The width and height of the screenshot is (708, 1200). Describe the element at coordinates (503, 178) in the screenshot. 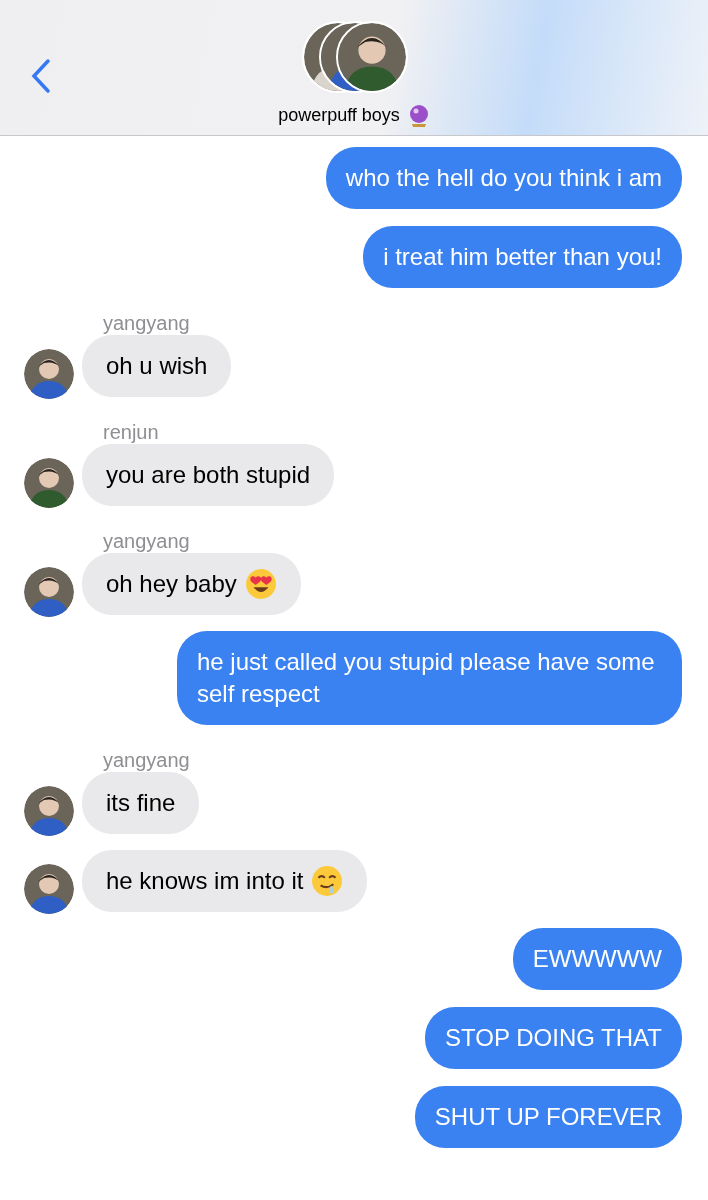

I see `sent-message-bubble: who the hell do you think i am` at that location.